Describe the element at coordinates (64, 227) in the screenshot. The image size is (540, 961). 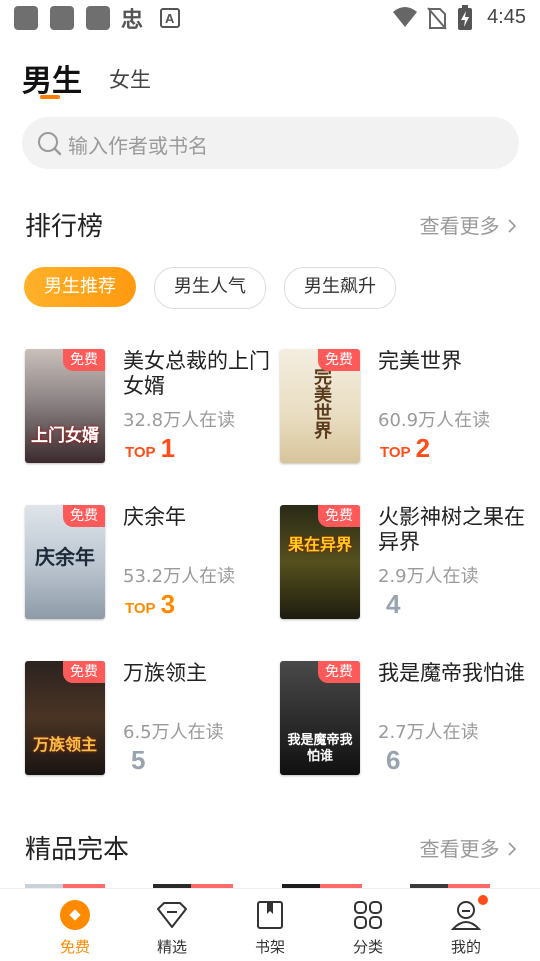
I see `ranking-title: 排行榜` at that location.